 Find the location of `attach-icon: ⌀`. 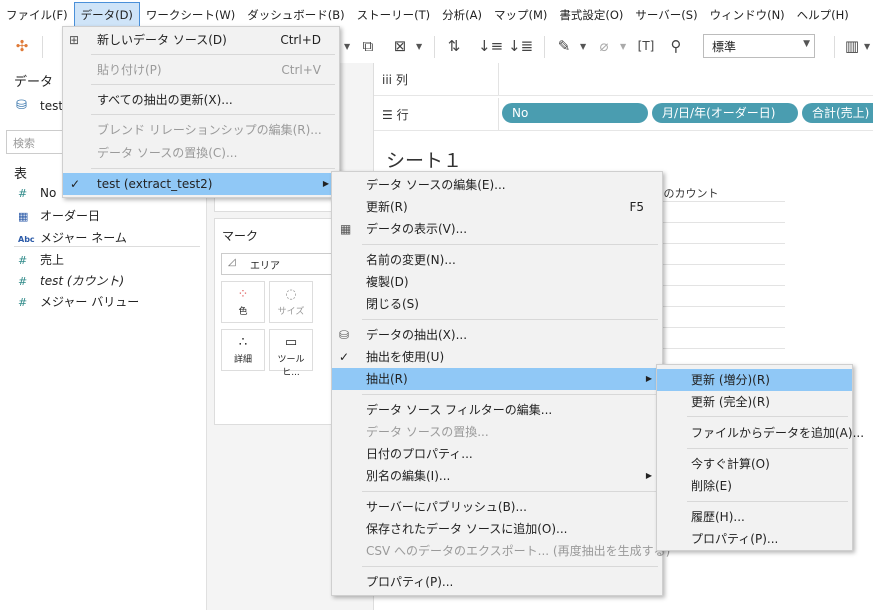

attach-icon: ⌀ is located at coordinates (604, 46).